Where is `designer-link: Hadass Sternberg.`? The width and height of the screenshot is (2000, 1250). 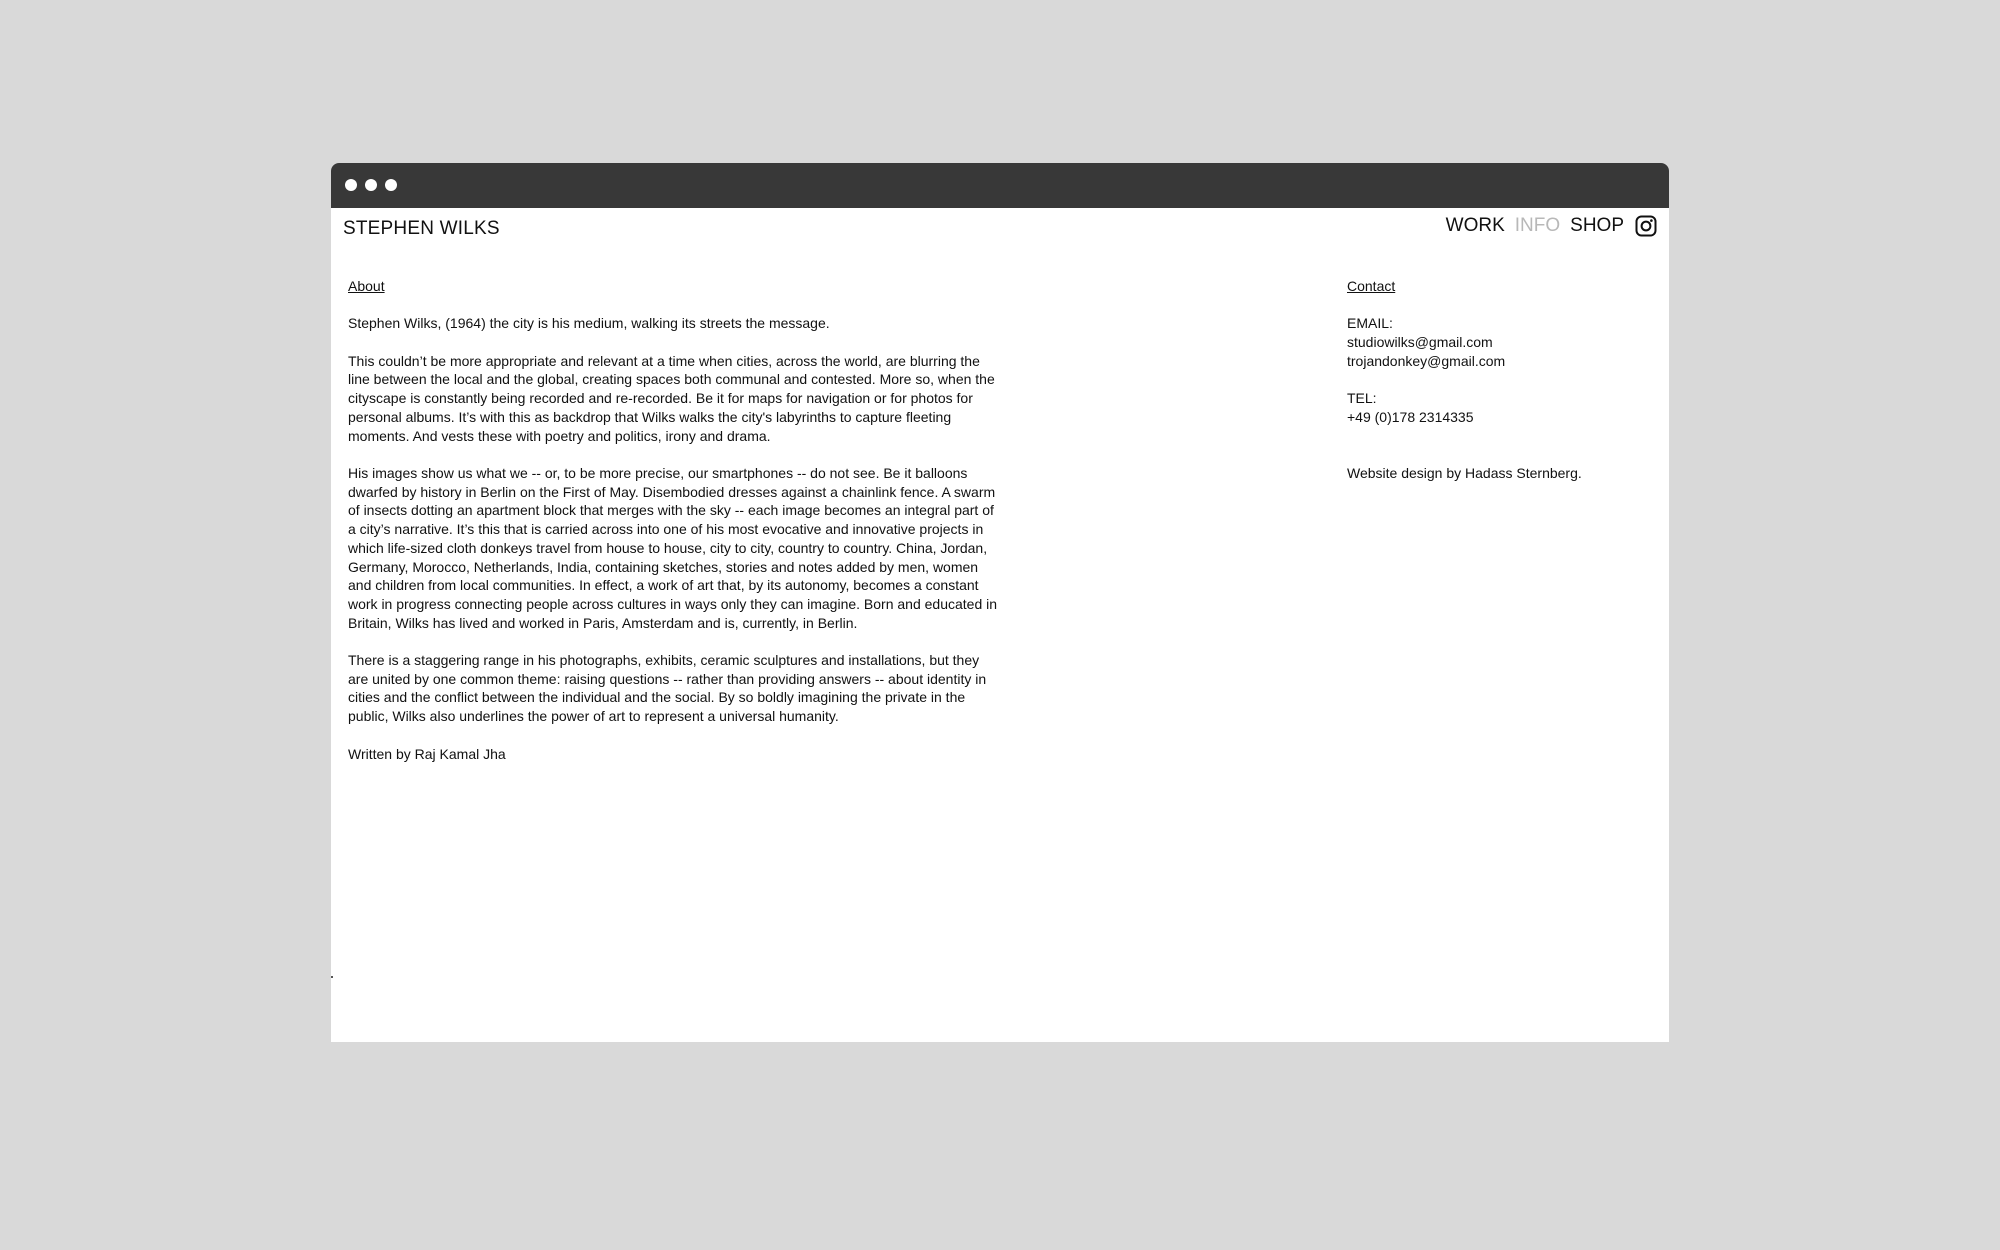 designer-link: Hadass Sternberg. is located at coordinates (1523, 473).